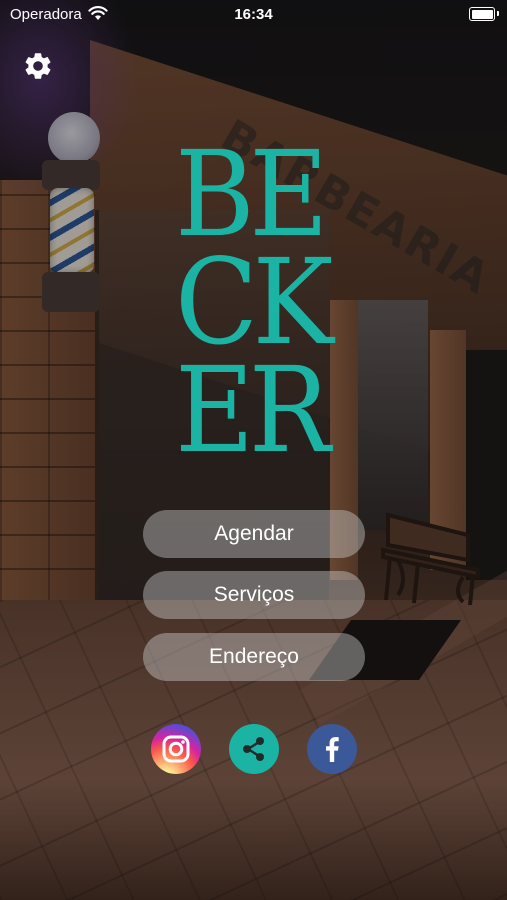 Image resolution: width=507 pixels, height=900 pixels. I want to click on logo-line-2: CK, so click(254, 302).